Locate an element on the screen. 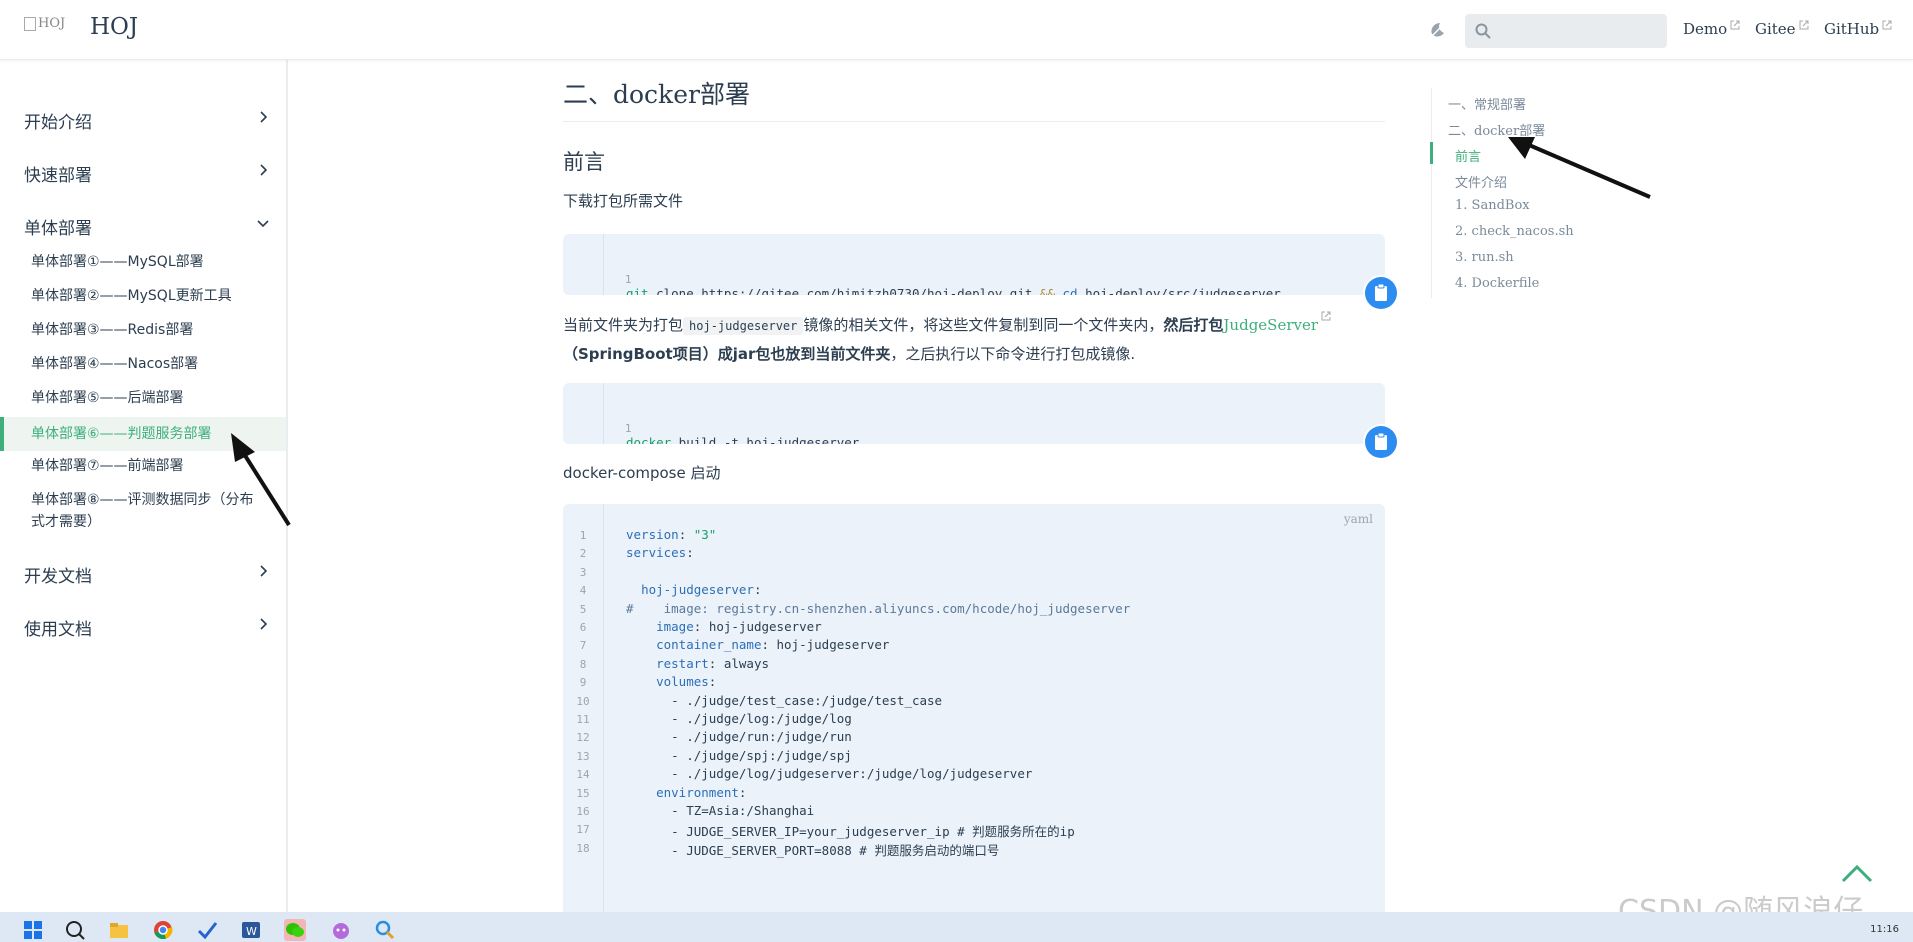  nav-link-gitee: Gitee is located at coordinates (1782, 29).